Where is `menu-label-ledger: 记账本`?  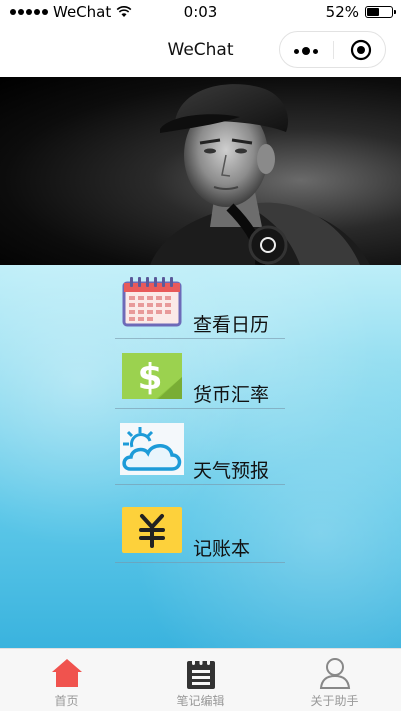
menu-label-ledger: 记账本 is located at coordinates (222, 549).